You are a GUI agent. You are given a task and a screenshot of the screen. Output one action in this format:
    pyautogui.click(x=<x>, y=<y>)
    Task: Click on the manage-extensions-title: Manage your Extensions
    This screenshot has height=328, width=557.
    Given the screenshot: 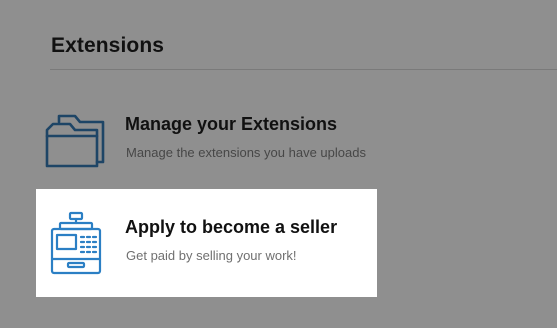 What is the action you would take?
    pyautogui.click(x=231, y=124)
    